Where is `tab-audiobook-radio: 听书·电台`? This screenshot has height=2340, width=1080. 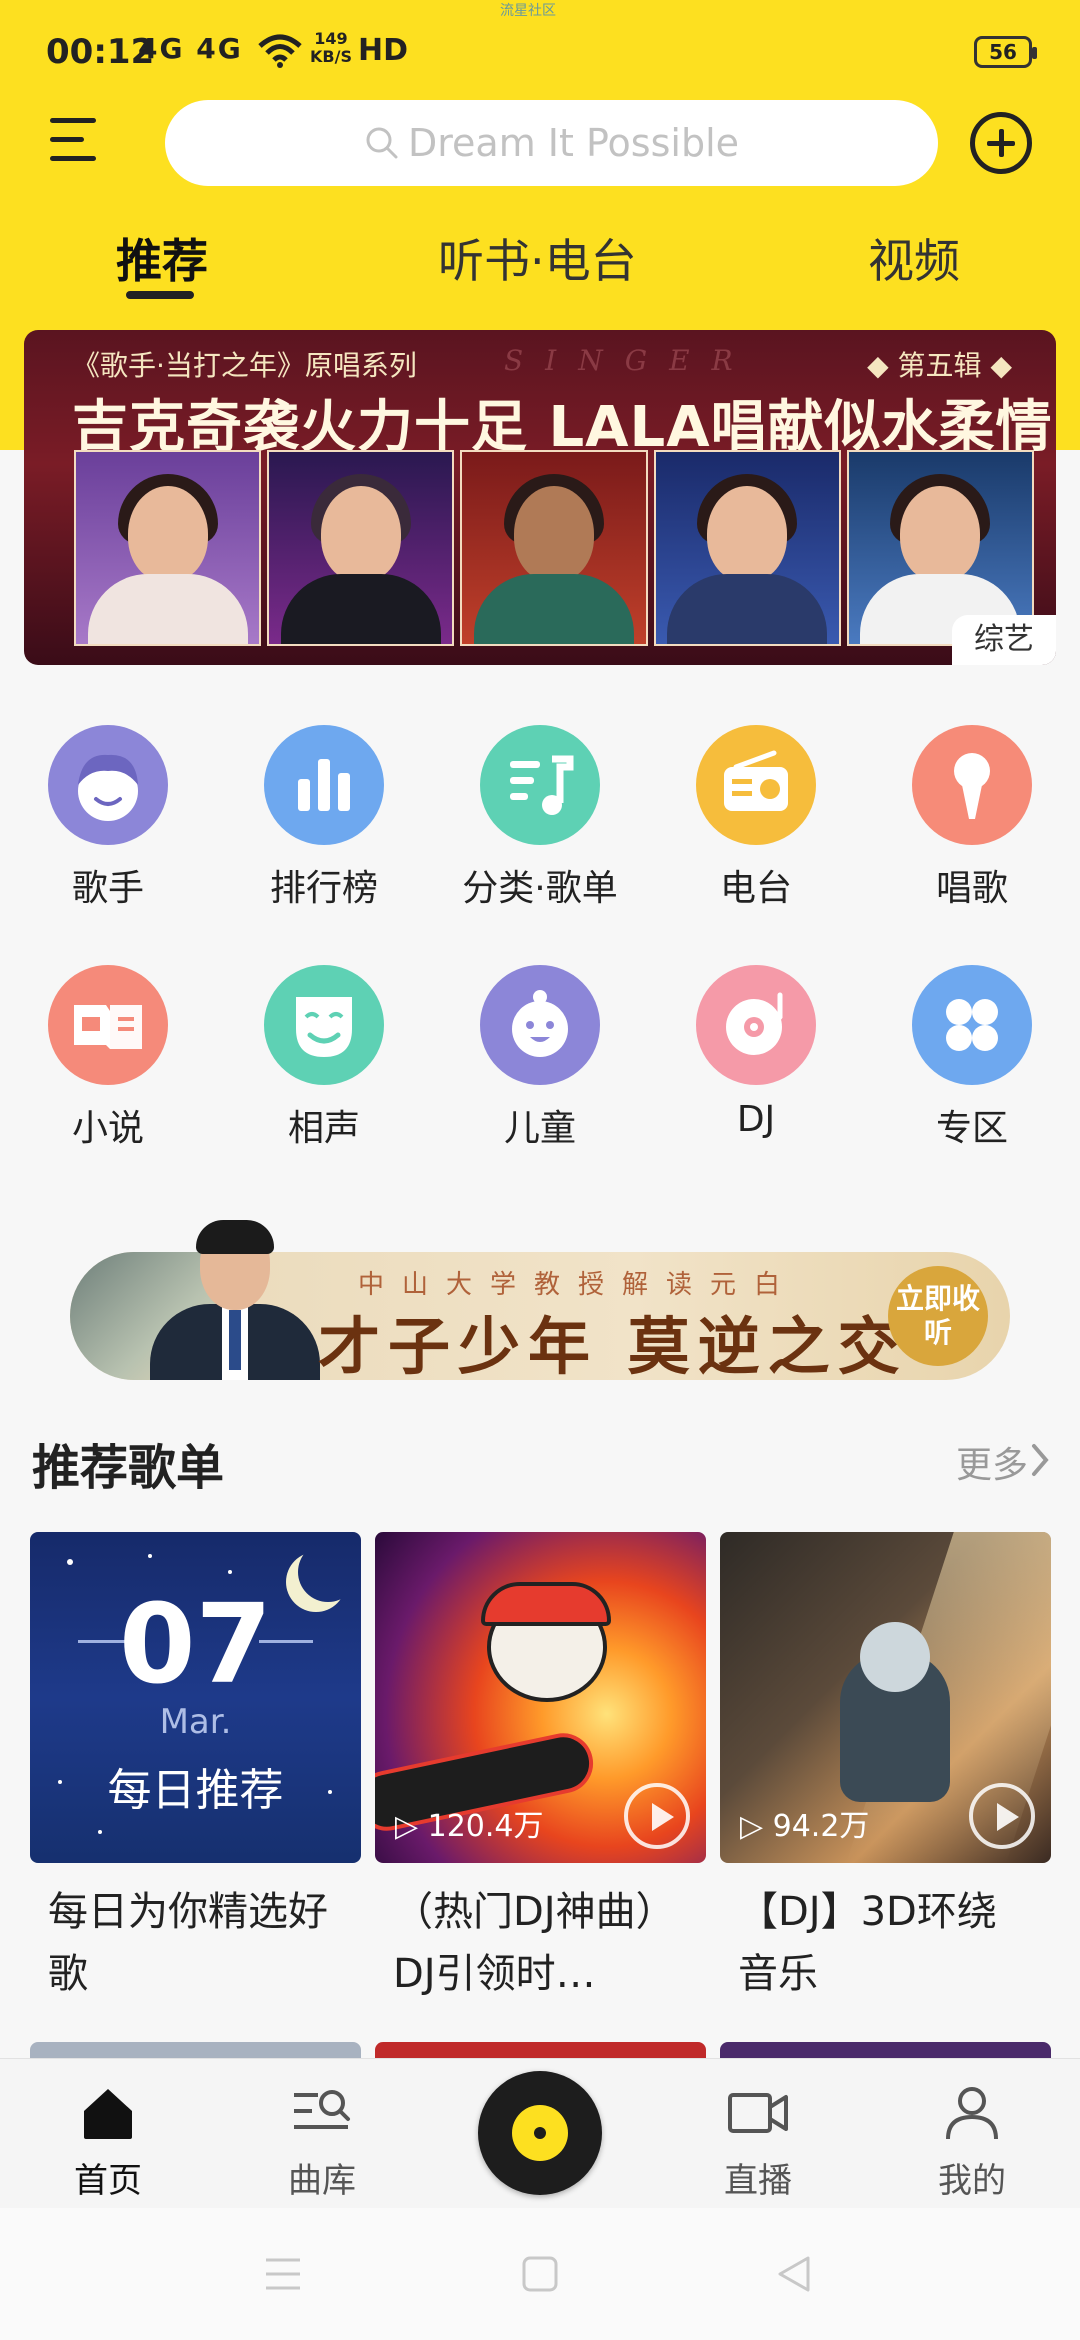
tab-audiobook-radio: 听书·电台 is located at coordinates (537, 258).